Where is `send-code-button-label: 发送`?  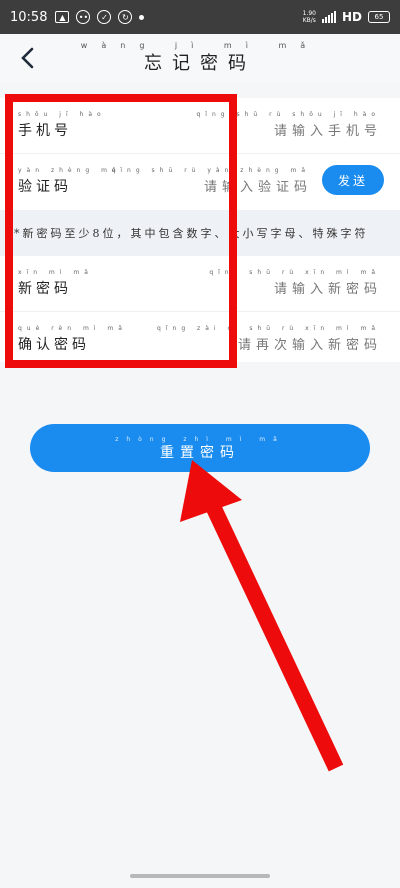
send-code-button-label: 发送 is located at coordinates (352, 180).